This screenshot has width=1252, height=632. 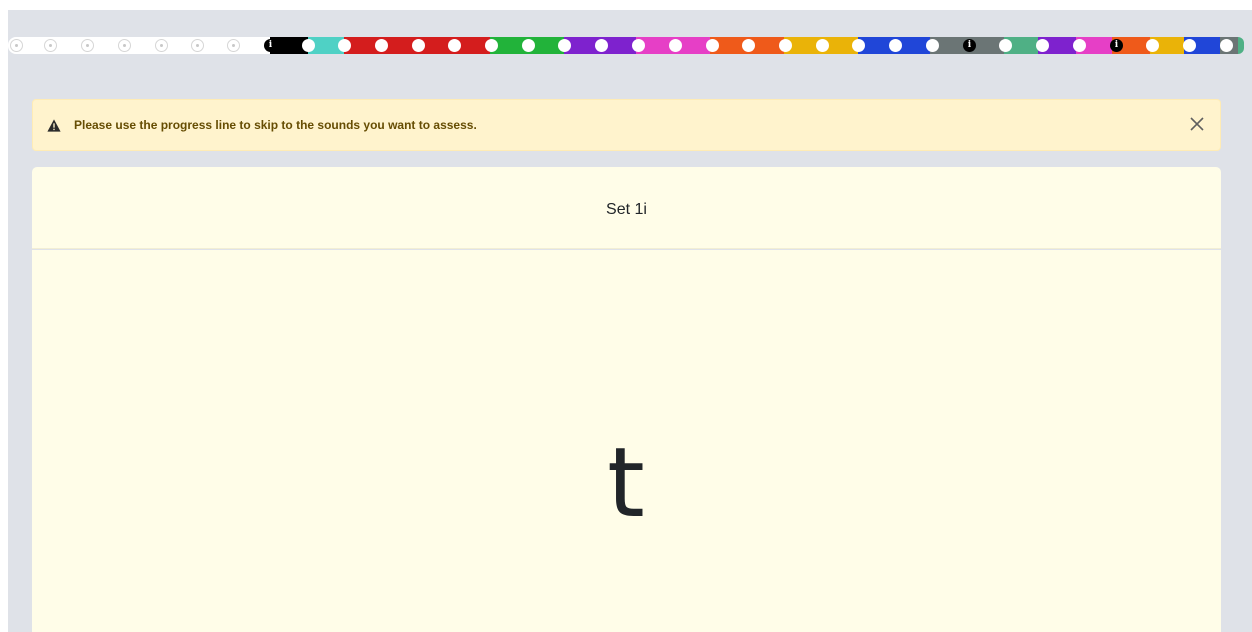 What do you see at coordinates (626, 45) in the screenshot?
I see `progress-line: iii` at bounding box center [626, 45].